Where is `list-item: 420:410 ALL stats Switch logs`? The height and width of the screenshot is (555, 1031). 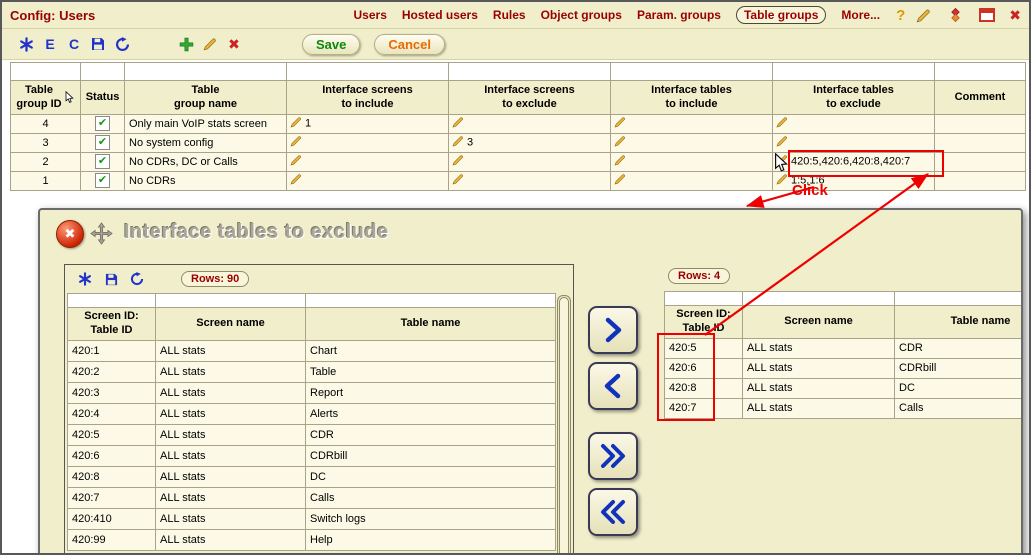
list-item: 420:410 ALL stats Switch logs is located at coordinates (311, 518).